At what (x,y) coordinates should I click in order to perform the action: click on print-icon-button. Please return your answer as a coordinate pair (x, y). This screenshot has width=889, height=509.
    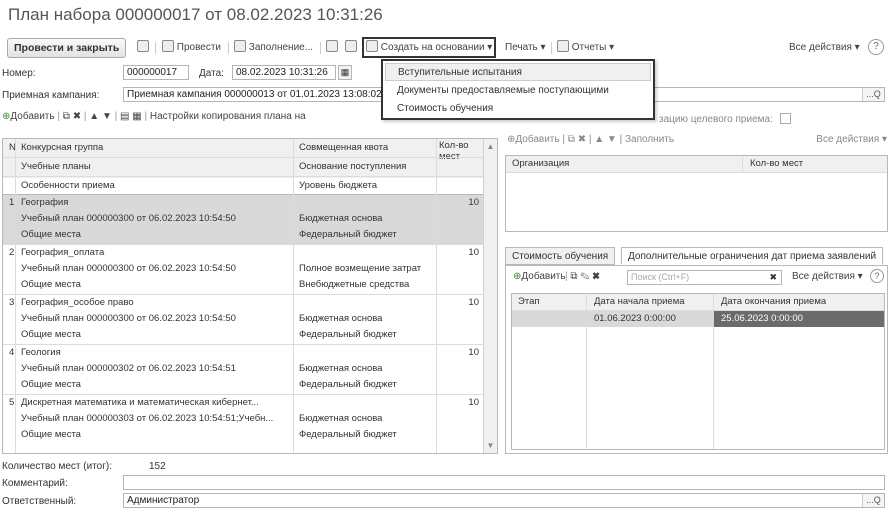
    Looking at the image, I should click on (332, 48).